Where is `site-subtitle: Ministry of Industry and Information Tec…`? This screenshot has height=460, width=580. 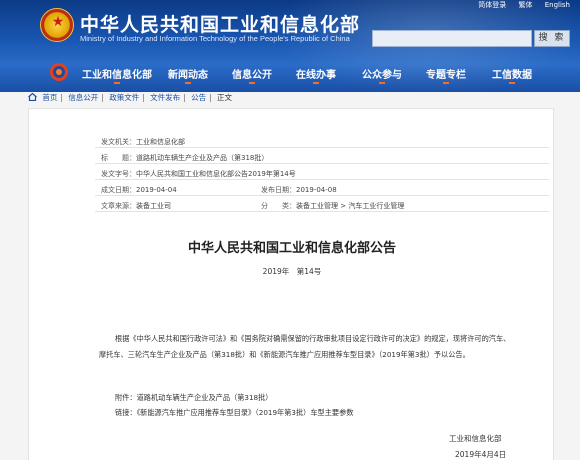
site-subtitle: Ministry of Industry and Information Tec… is located at coordinates (215, 38).